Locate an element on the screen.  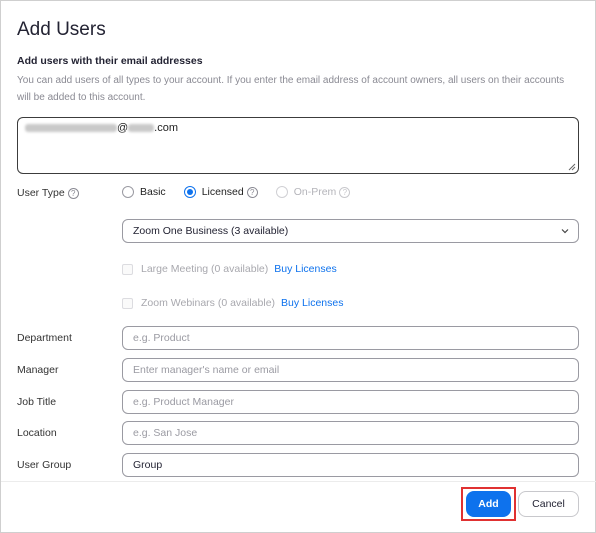
section-heading: Add users with their email addresses is located at coordinates (110, 61).